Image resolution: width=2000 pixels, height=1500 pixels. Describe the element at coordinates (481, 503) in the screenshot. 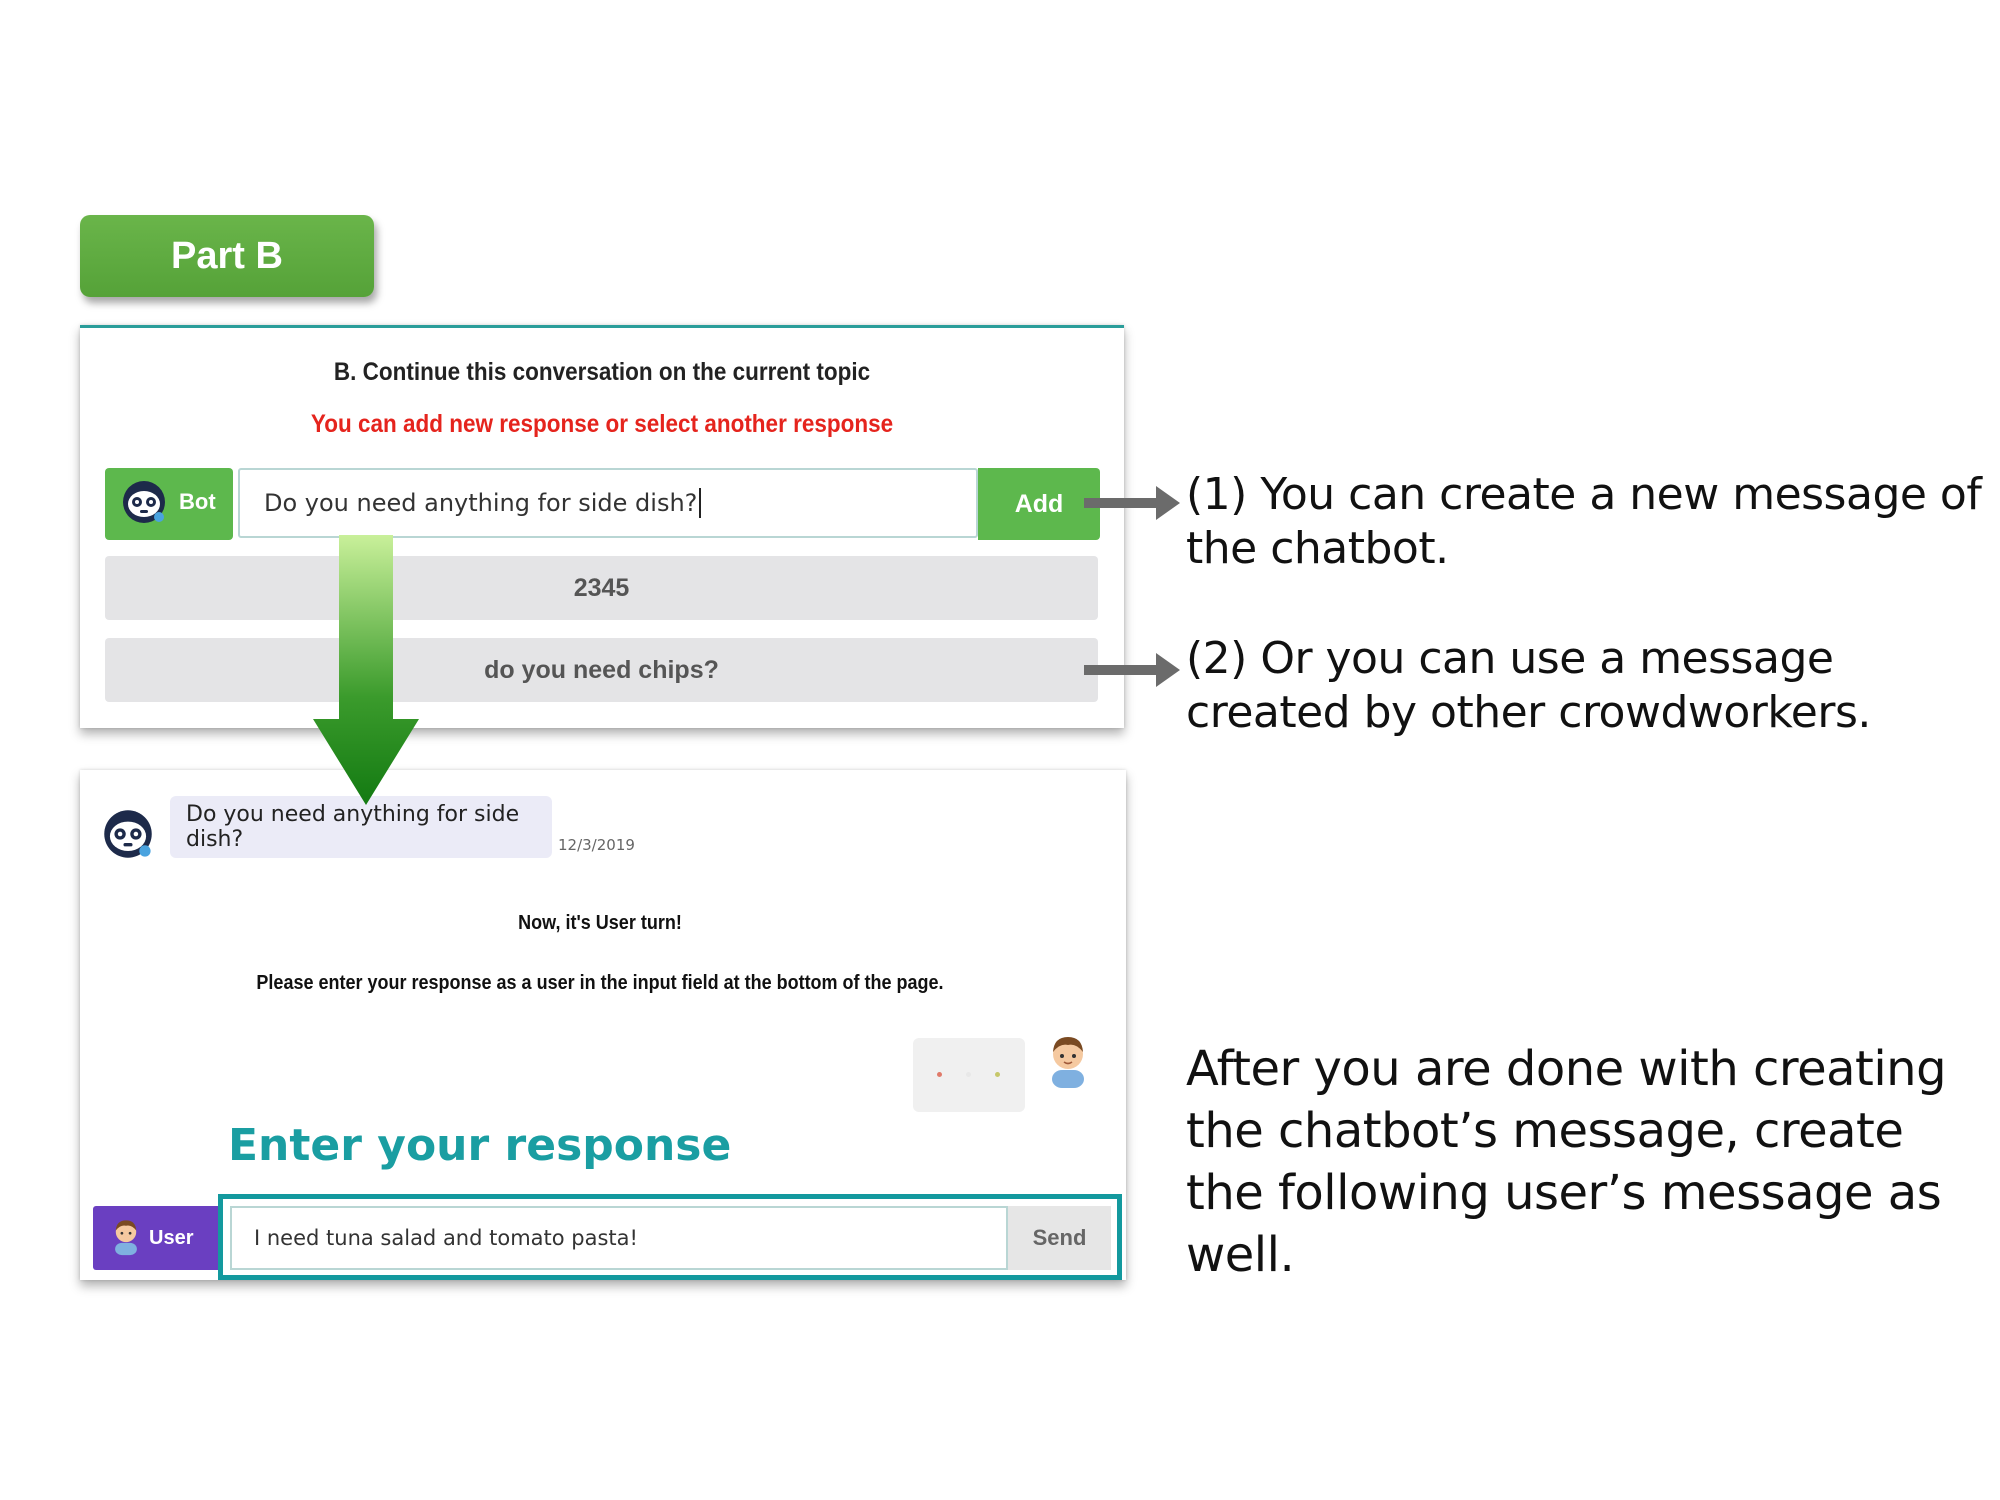

I see `bot-message-input-value: Do you need anything for side dish?` at that location.